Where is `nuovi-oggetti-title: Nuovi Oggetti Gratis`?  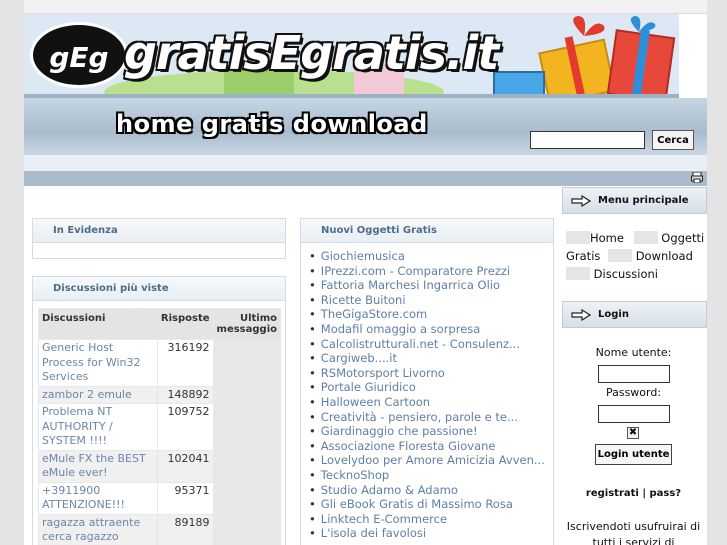 nuovi-oggetti-title: Nuovi Oggetti Gratis is located at coordinates (427, 231).